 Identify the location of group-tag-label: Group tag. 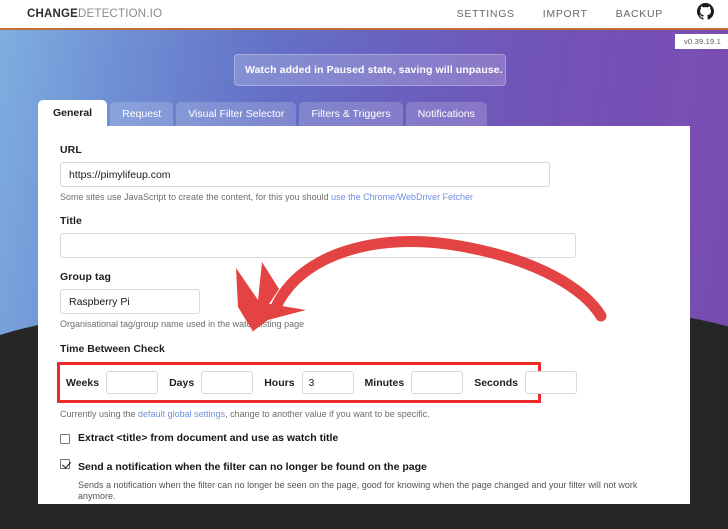
(86, 277).